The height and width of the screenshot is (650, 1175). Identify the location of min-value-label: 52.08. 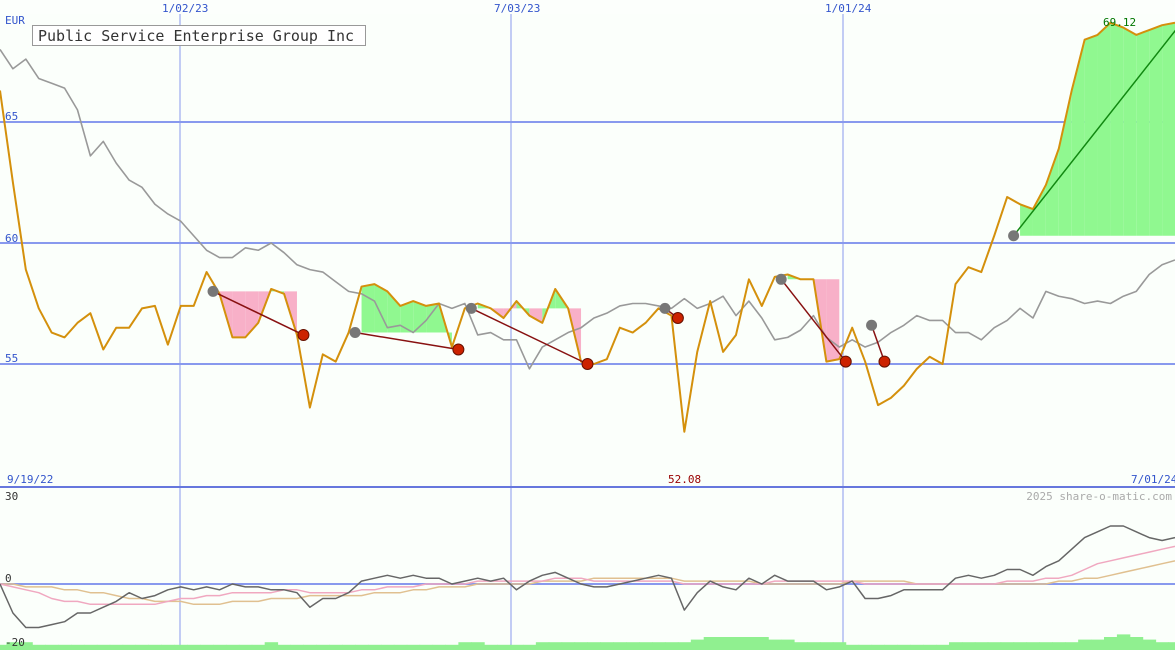
(684, 479).